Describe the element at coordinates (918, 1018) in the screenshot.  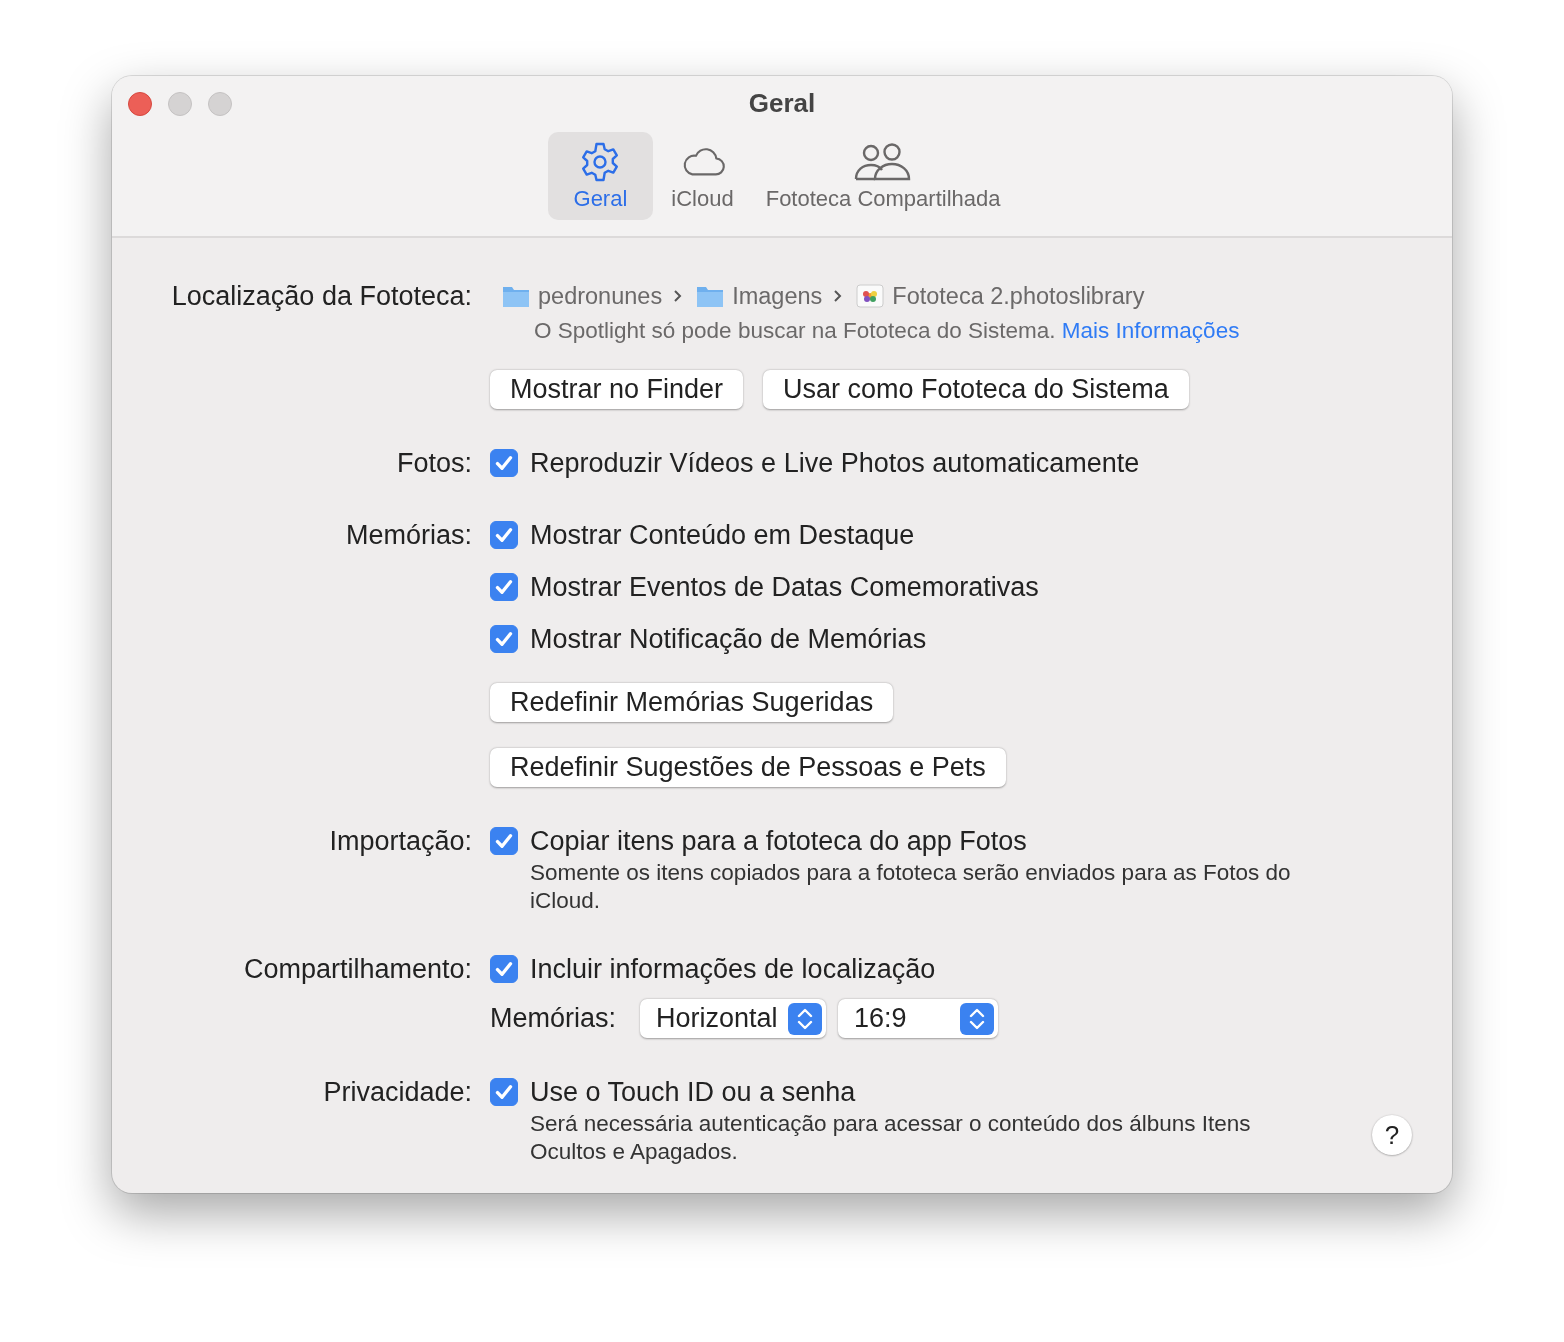
I see `popup-menu: 16:9` at that location.